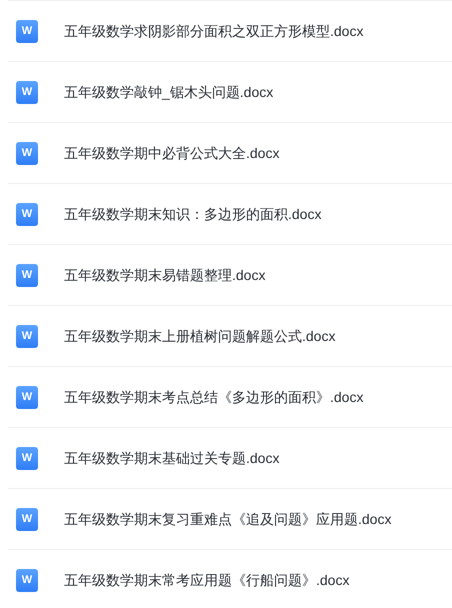 This screenshot has height=608, width=452. What do you see at coordinates (207, 580) in the screenshot?
I see `file-name: 五年级数学期末常考应用题《行船问题》.docx` at bounding box center [207, 580].